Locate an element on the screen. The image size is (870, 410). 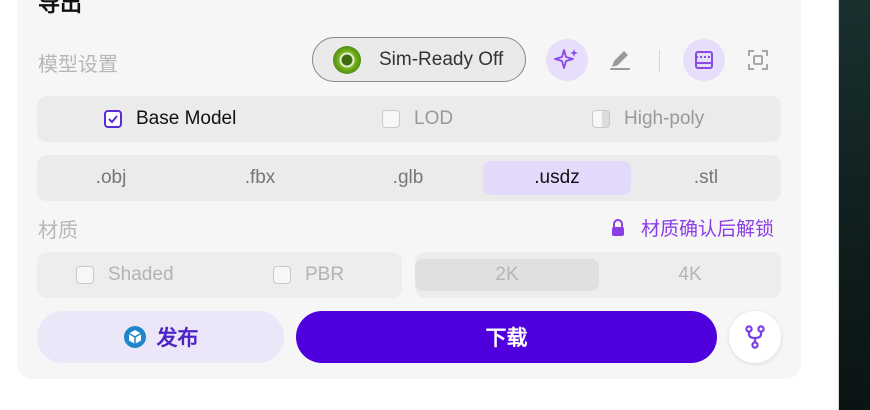
lod-checkbox is located at coordinates (391, 119).